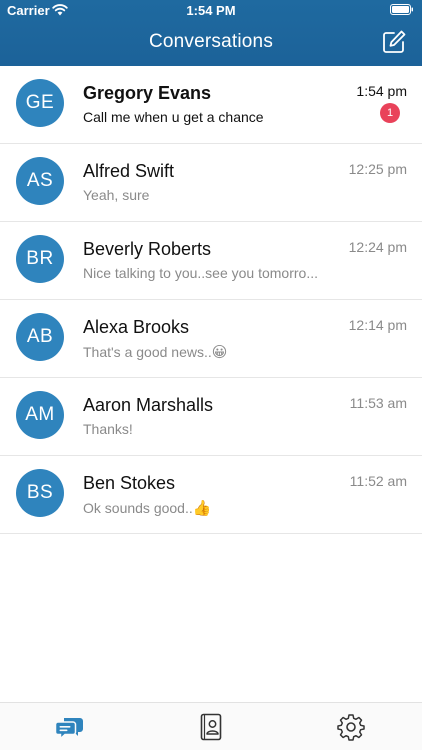  What do you see at coordinates (138, 508) in the screenshot?
I see `message-text: Ok sounds good..` at bounding box center [138, 508].